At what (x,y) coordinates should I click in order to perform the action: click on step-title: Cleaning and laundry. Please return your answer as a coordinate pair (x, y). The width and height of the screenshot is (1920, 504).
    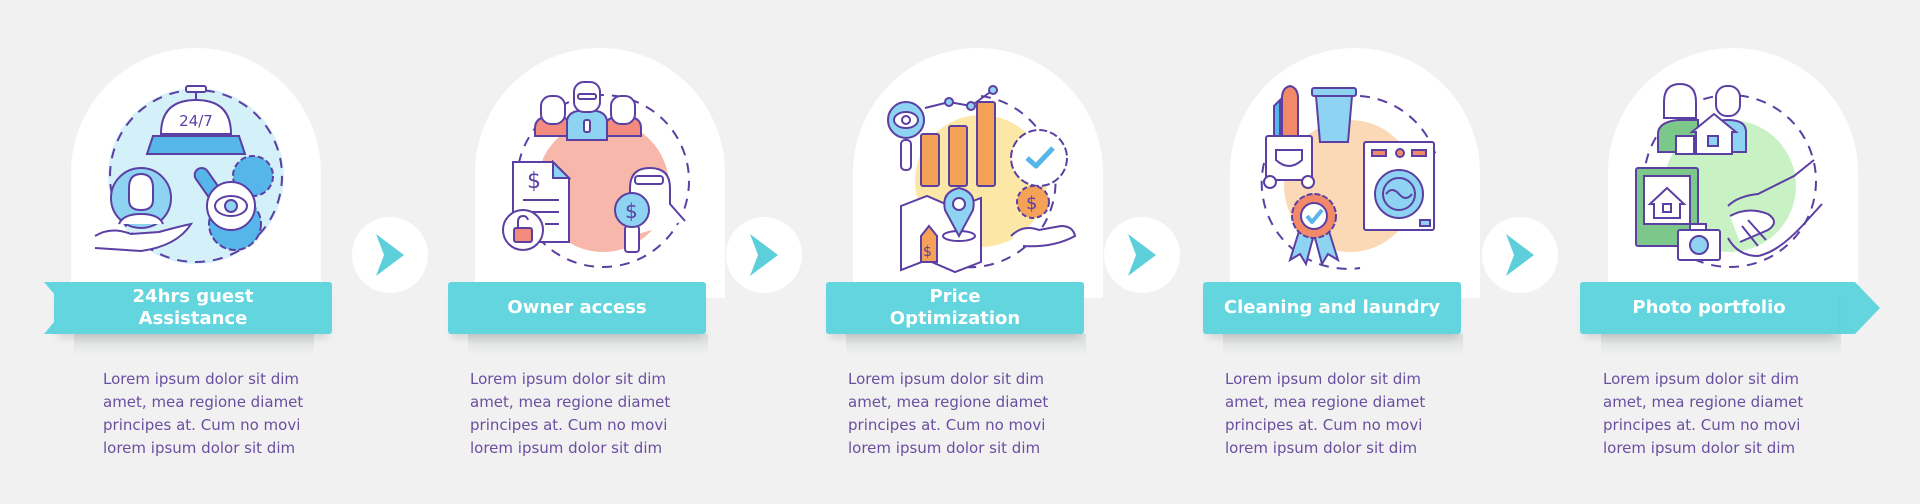
    Looking at the image, I should click on (1332, 307).